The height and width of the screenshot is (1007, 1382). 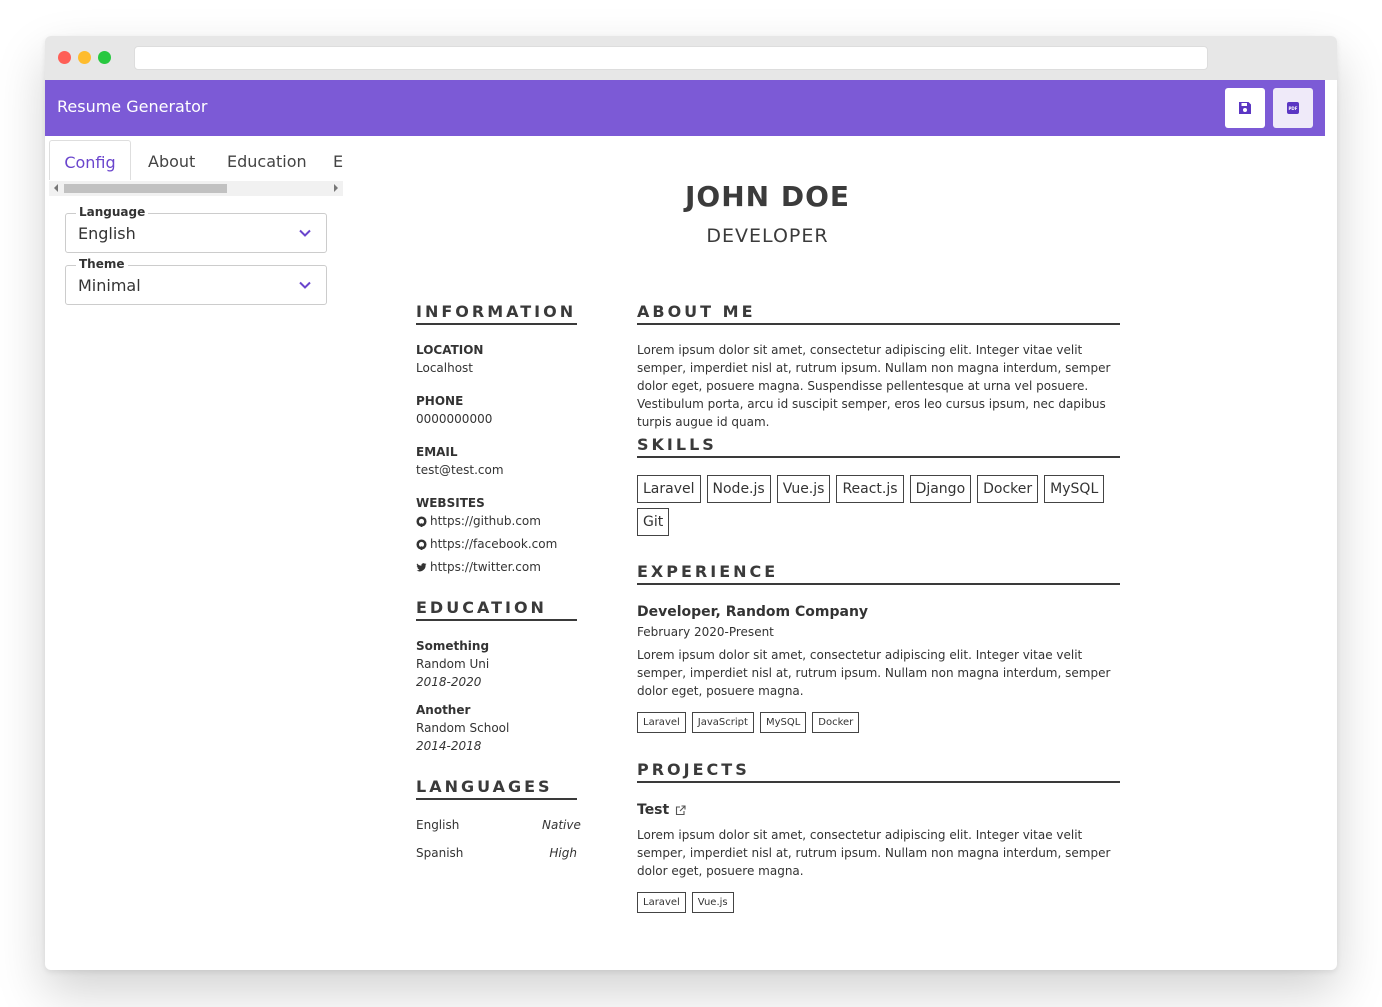 I want to click on tabs-scrollbar, so click(x=196, y=188).